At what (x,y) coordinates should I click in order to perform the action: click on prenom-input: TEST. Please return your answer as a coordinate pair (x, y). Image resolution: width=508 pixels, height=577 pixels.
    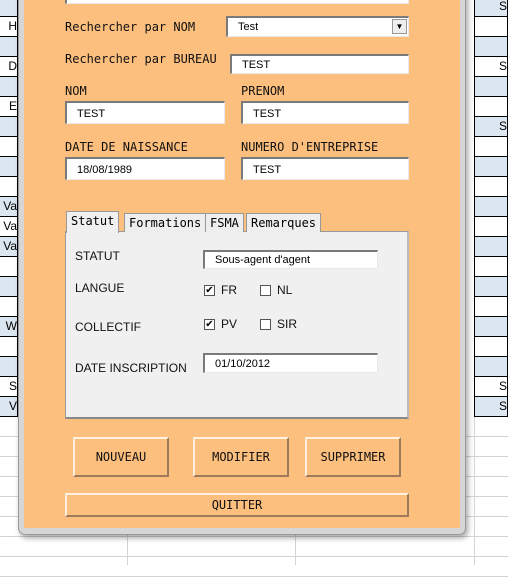
    Looking at the image, I should click on (325, 112).